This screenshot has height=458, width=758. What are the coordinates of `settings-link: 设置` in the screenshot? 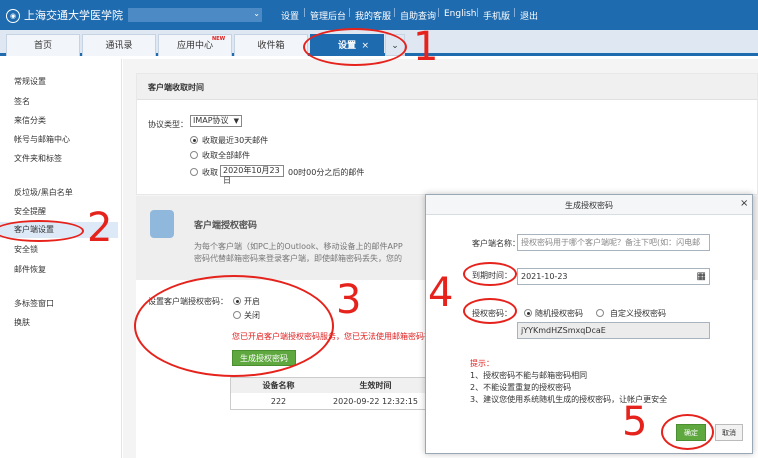 It's located at (290, 15).